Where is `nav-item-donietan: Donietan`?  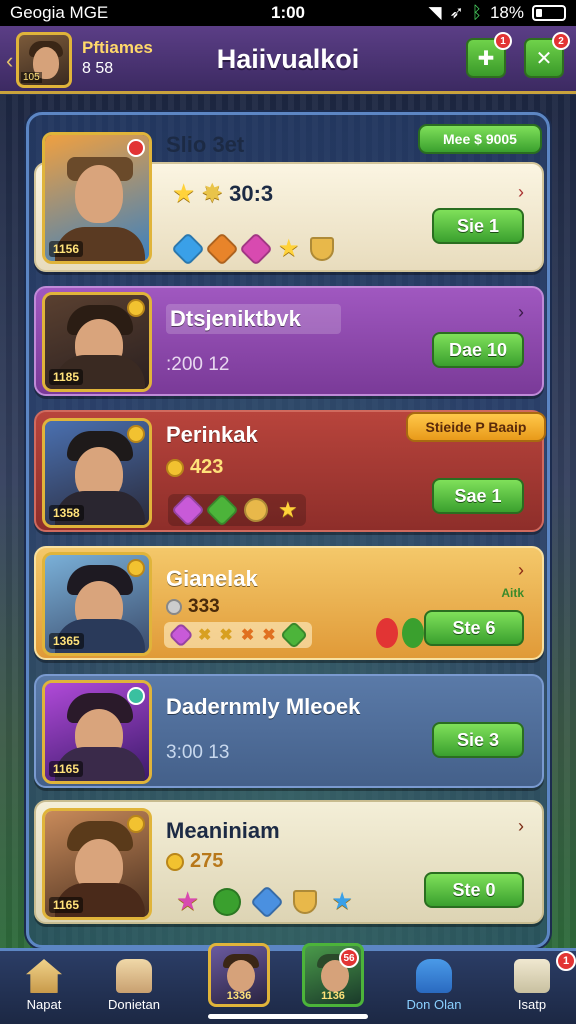
nav-item-donietan: Donietan is located at coordinates (134, 985).